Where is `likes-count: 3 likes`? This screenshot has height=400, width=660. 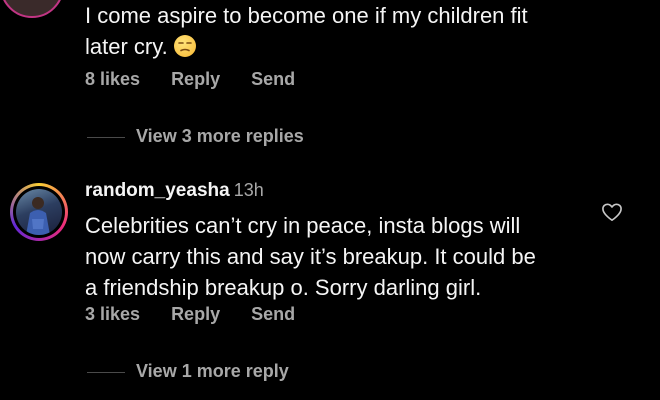 likes-count: 3 likes is located at coordinates (112, 314).